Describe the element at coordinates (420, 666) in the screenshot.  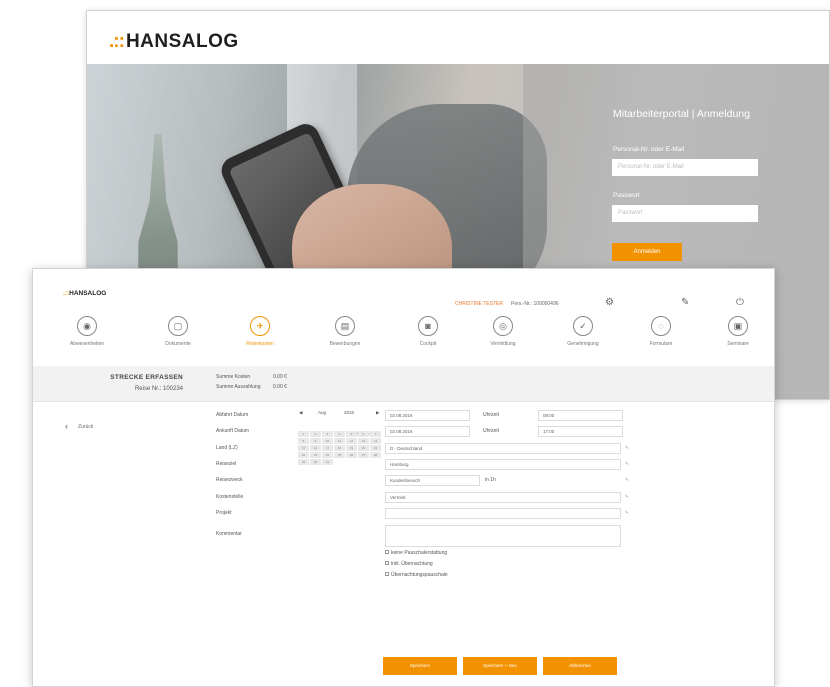
I see `save-button: Speichern` at that location.